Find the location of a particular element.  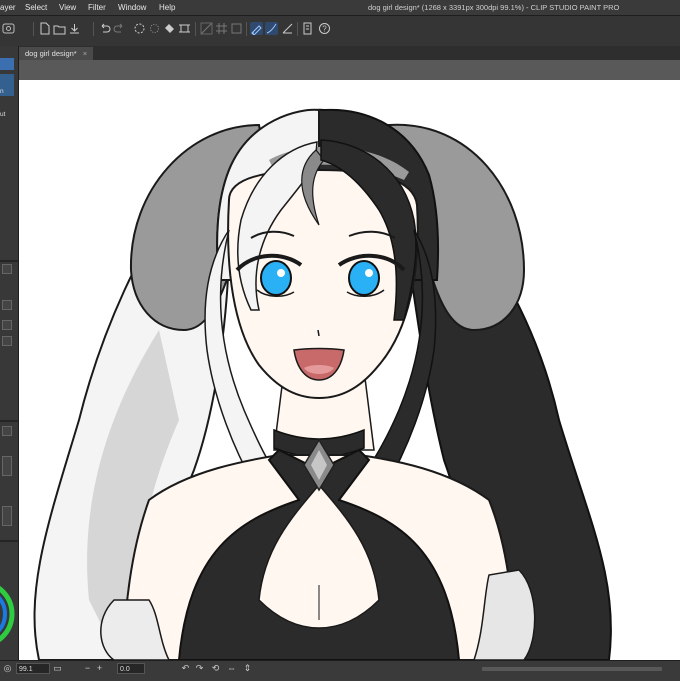

stabilizer-icon is located at coordinates (271, 28).